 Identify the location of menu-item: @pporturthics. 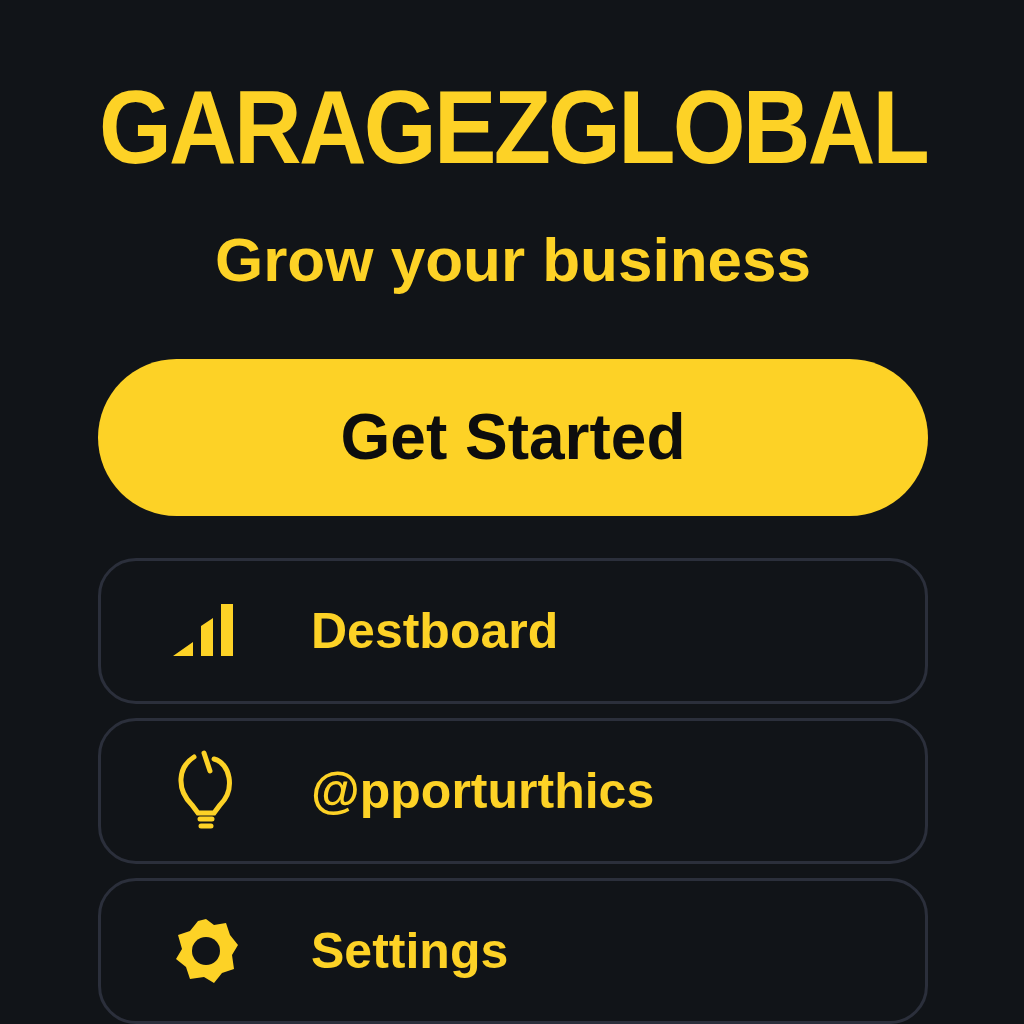
(513, 791).